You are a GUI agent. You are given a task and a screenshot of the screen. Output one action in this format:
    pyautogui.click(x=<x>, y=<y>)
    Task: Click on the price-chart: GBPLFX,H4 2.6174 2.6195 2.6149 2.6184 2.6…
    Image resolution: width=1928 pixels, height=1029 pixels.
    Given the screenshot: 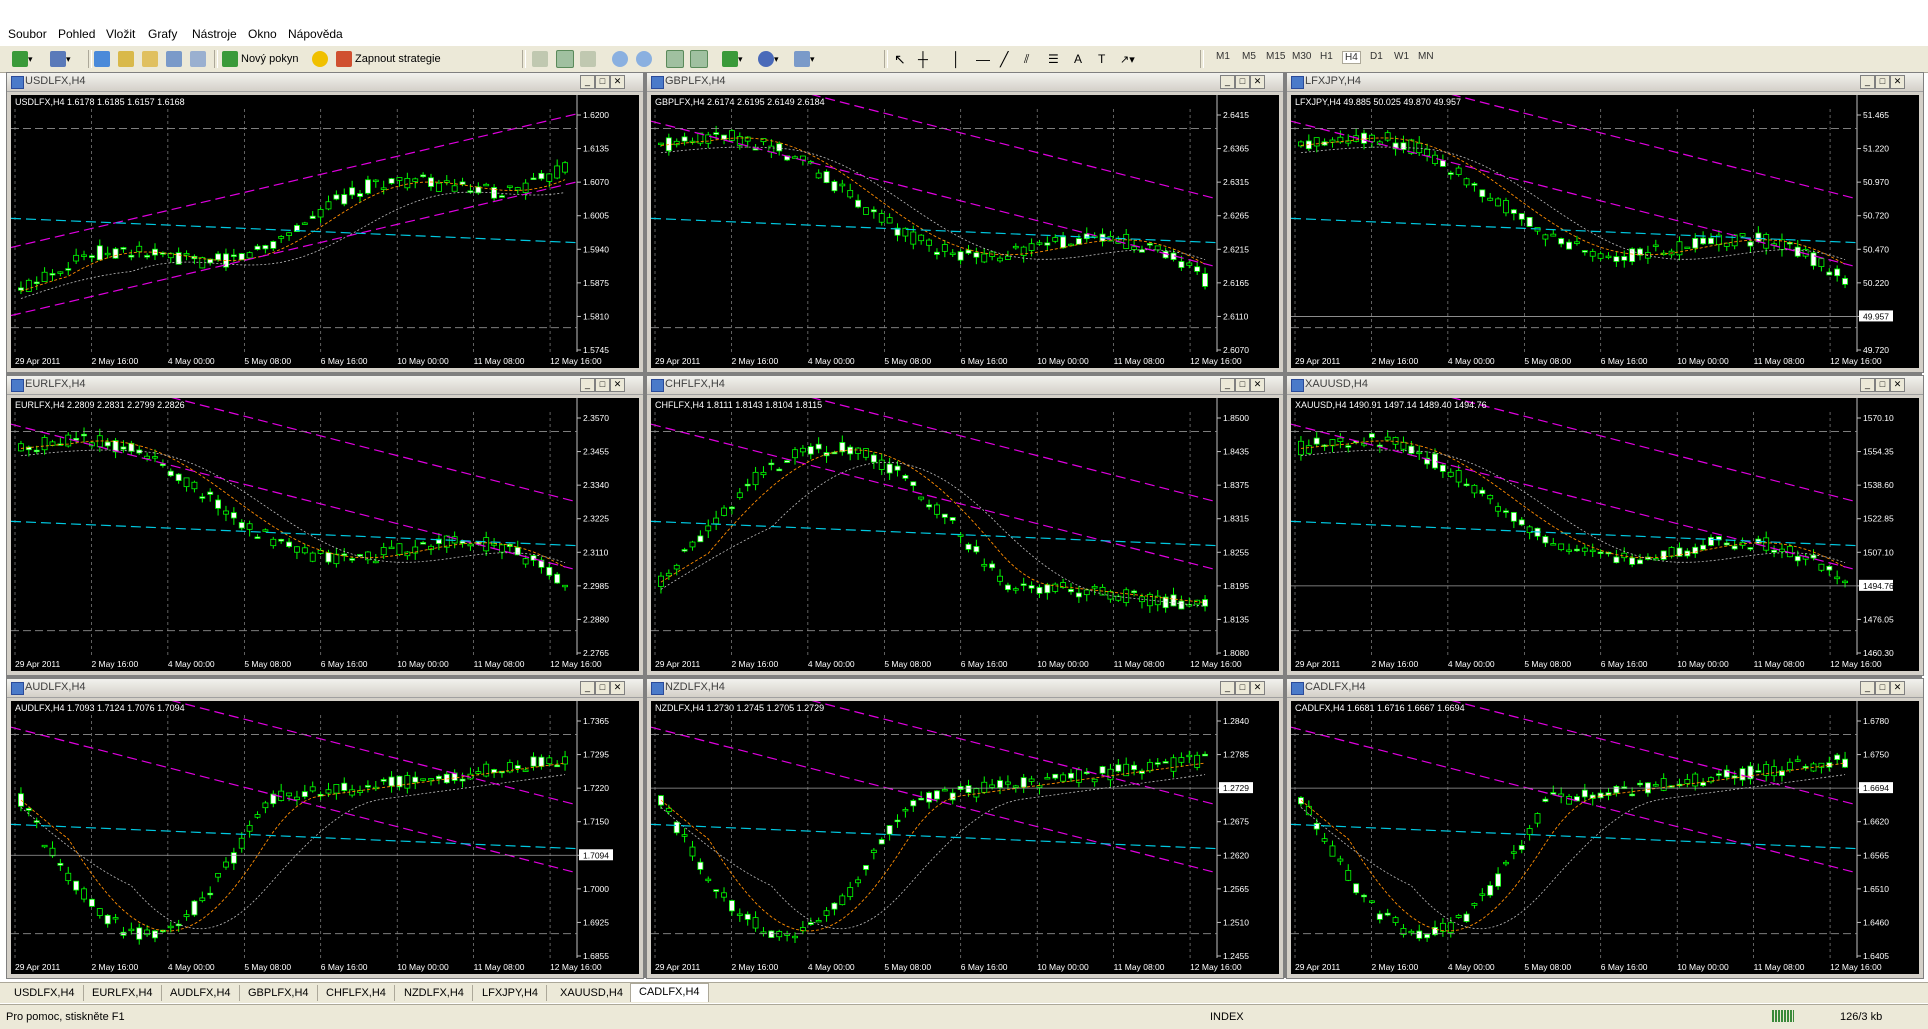 What is the action you would take?
    pyautogui.click(x=965, y=231)
    